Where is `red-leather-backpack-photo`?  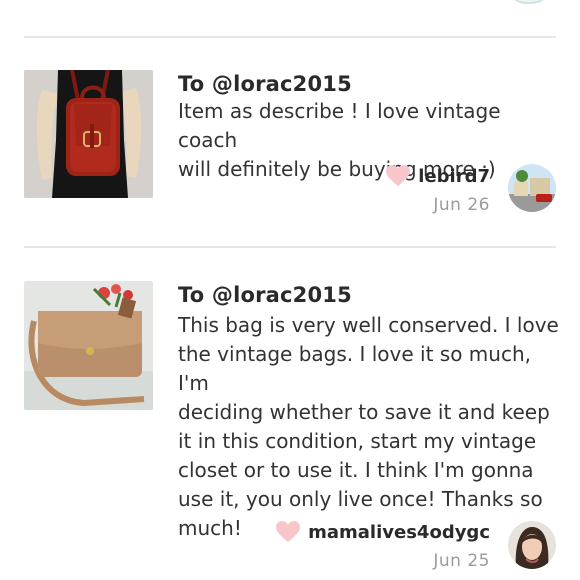 red-leather-backpack-photo is located at coordinates (88, 134).